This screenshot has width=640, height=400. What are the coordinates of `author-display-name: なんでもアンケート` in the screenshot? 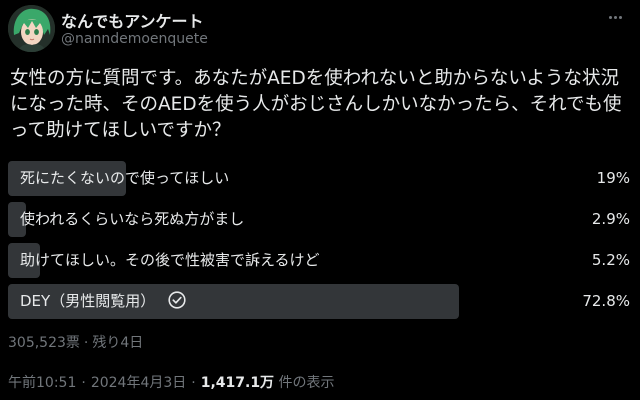 It's located at (132, 20).